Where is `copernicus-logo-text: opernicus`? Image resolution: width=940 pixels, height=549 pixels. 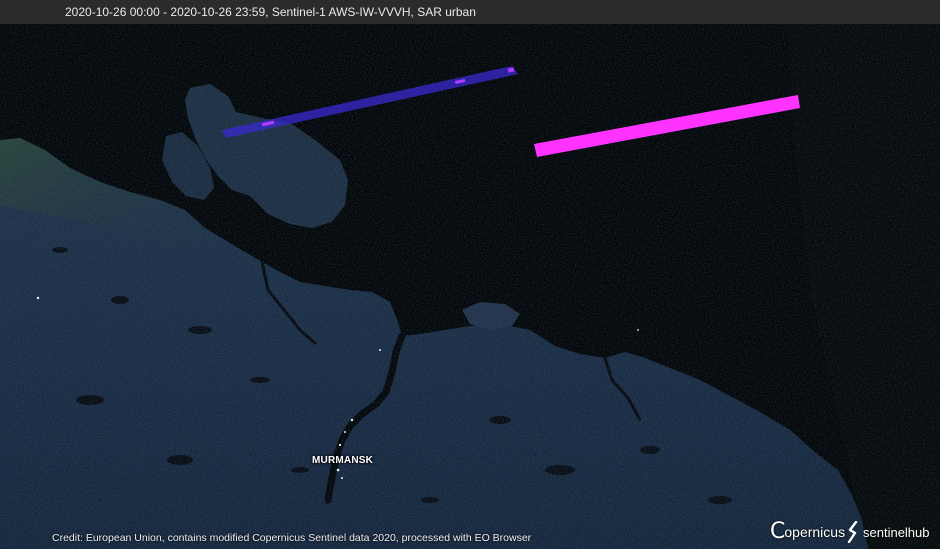
copernicus-logo-text: opernicus is located at coordinates (815, 532).